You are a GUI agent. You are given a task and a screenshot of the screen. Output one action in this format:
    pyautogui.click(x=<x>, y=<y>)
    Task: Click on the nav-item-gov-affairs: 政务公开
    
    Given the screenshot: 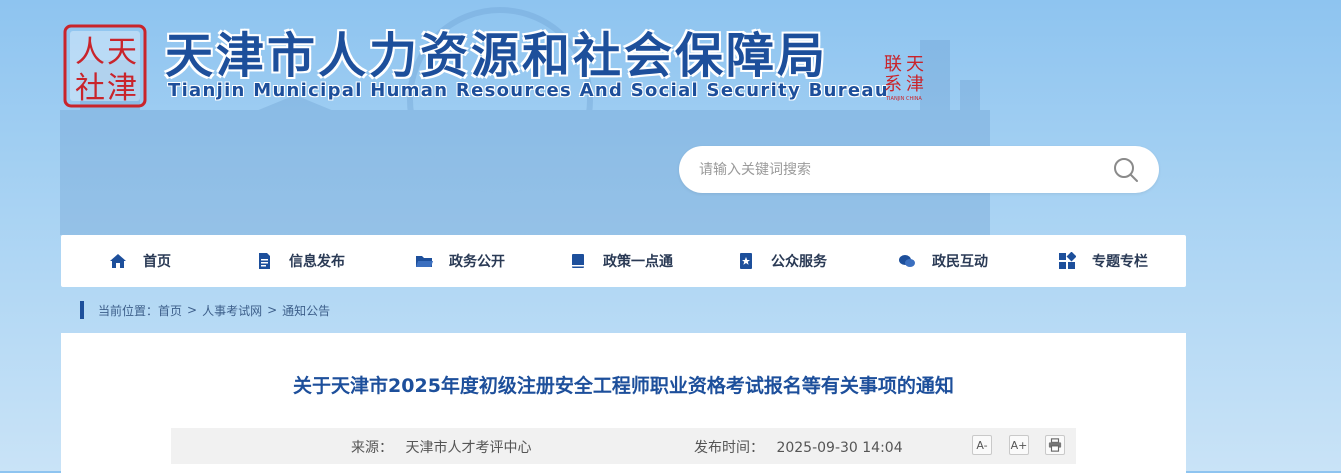 What is the action you would take?
    pyautogui.click(x=460, y=261)
    